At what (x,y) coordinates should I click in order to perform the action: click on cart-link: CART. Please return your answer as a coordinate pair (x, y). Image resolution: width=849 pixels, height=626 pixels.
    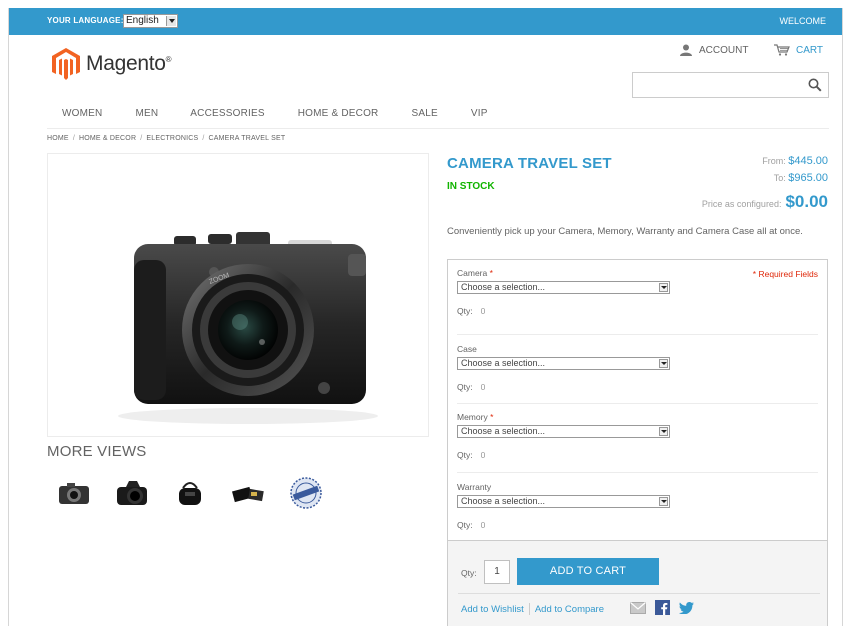
    Looking at the image, I should click on (798, 50).